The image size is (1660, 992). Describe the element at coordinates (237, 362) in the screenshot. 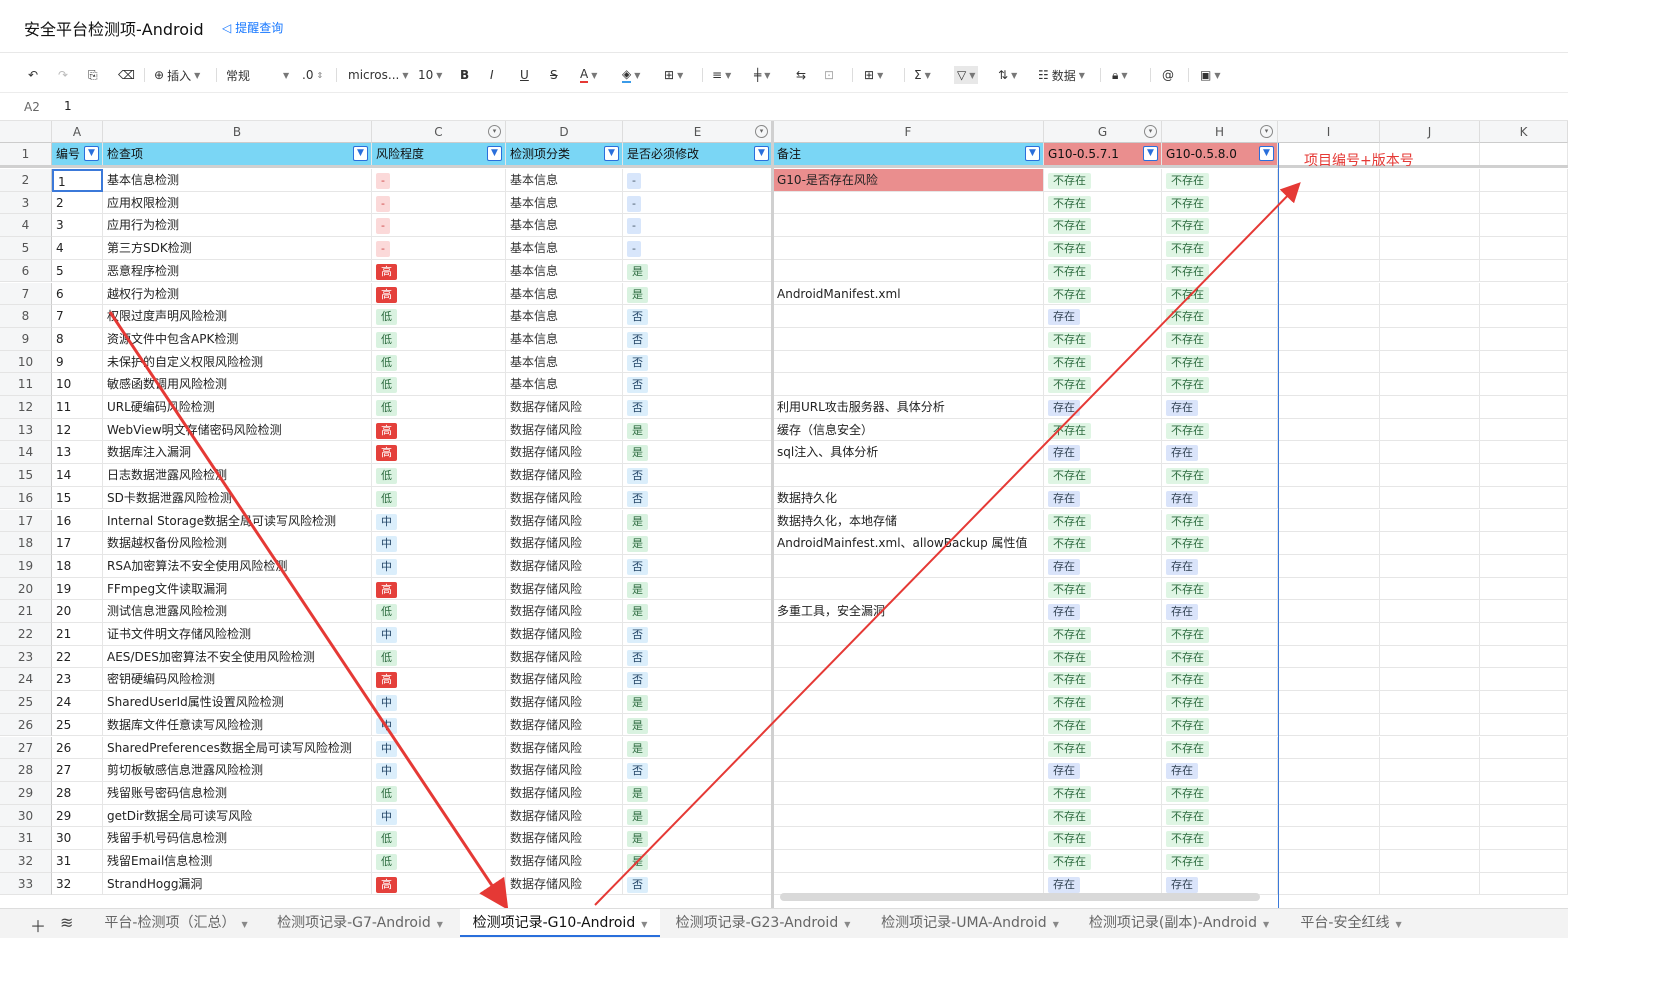

I see `cell-item: 未保护的自定义权限风险检测` at that location.